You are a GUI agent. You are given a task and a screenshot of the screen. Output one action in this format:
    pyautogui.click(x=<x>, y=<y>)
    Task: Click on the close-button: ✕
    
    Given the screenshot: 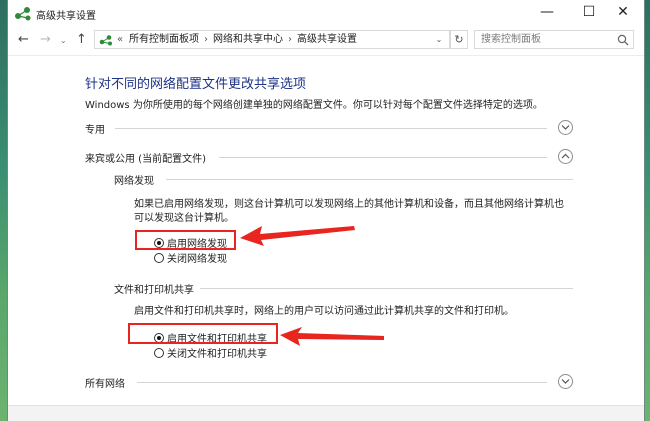 What is the action you would take?
    pyautogui.click(x=623, y=13)
    